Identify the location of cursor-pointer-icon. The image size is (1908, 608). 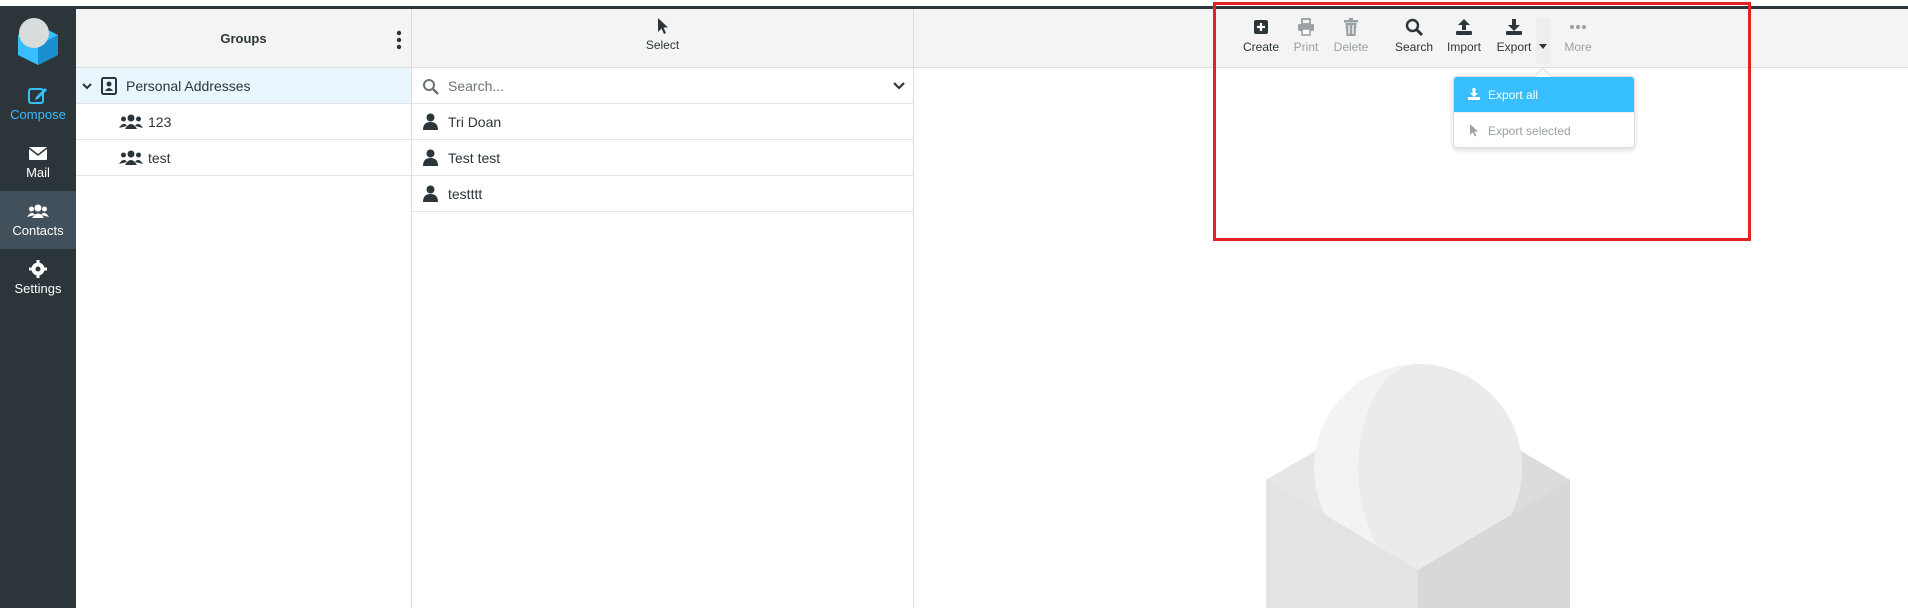
(662, 26).